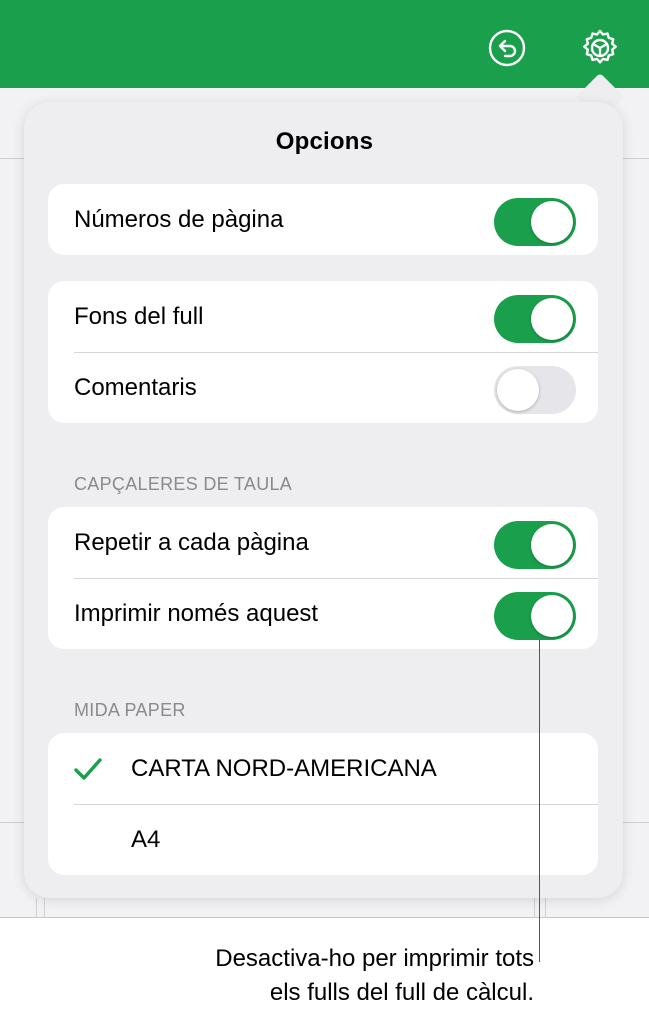 Image resolution: width=649 pixels, height=1017 pixels. I want to click on print-only-this-toggle, so click(535, 616).